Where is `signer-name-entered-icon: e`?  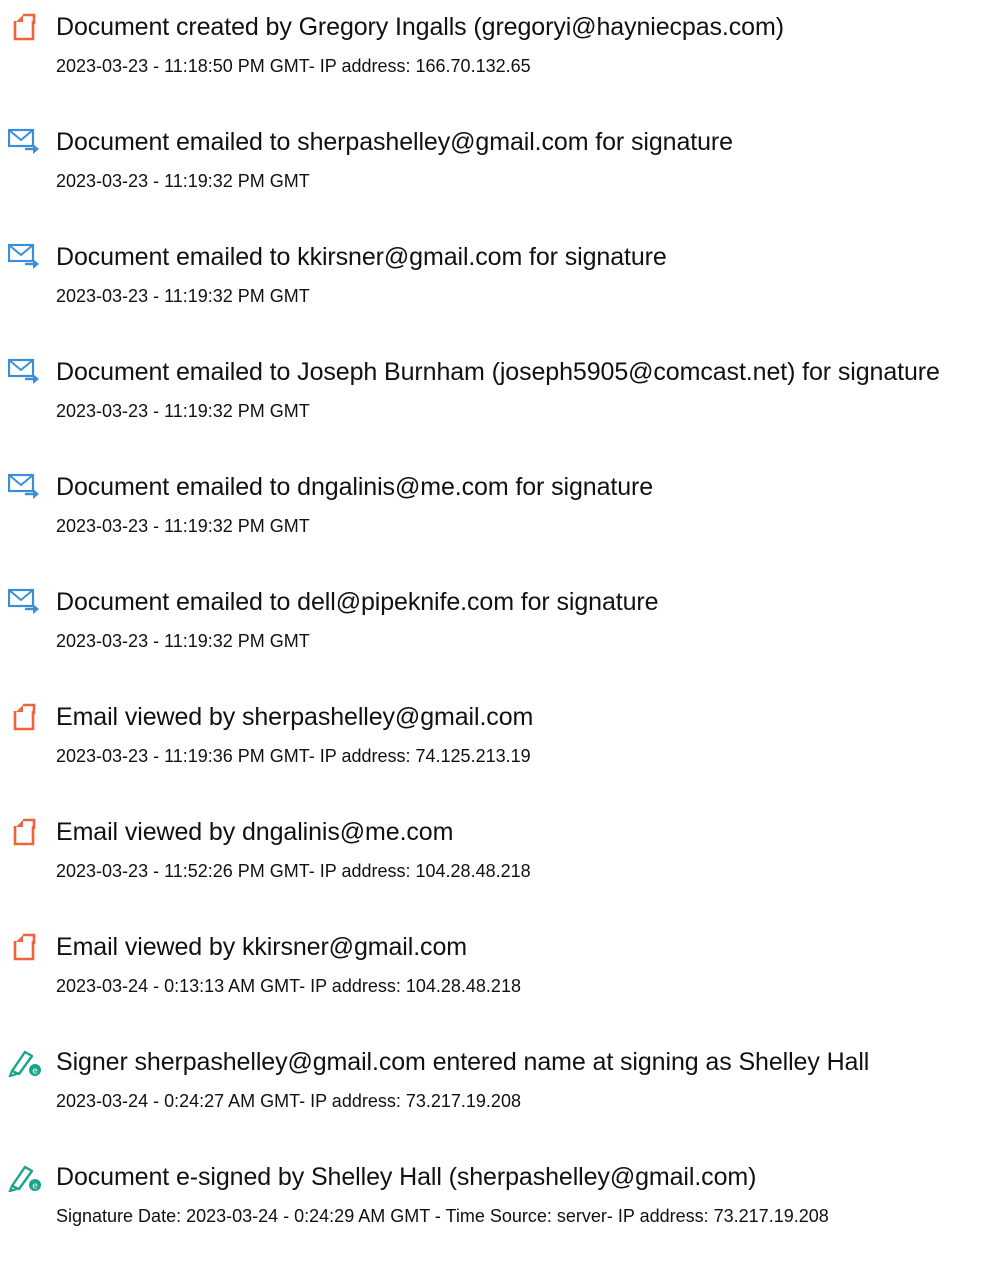
signer-name-entered-icon: e is located at coordinates (25, 1062).